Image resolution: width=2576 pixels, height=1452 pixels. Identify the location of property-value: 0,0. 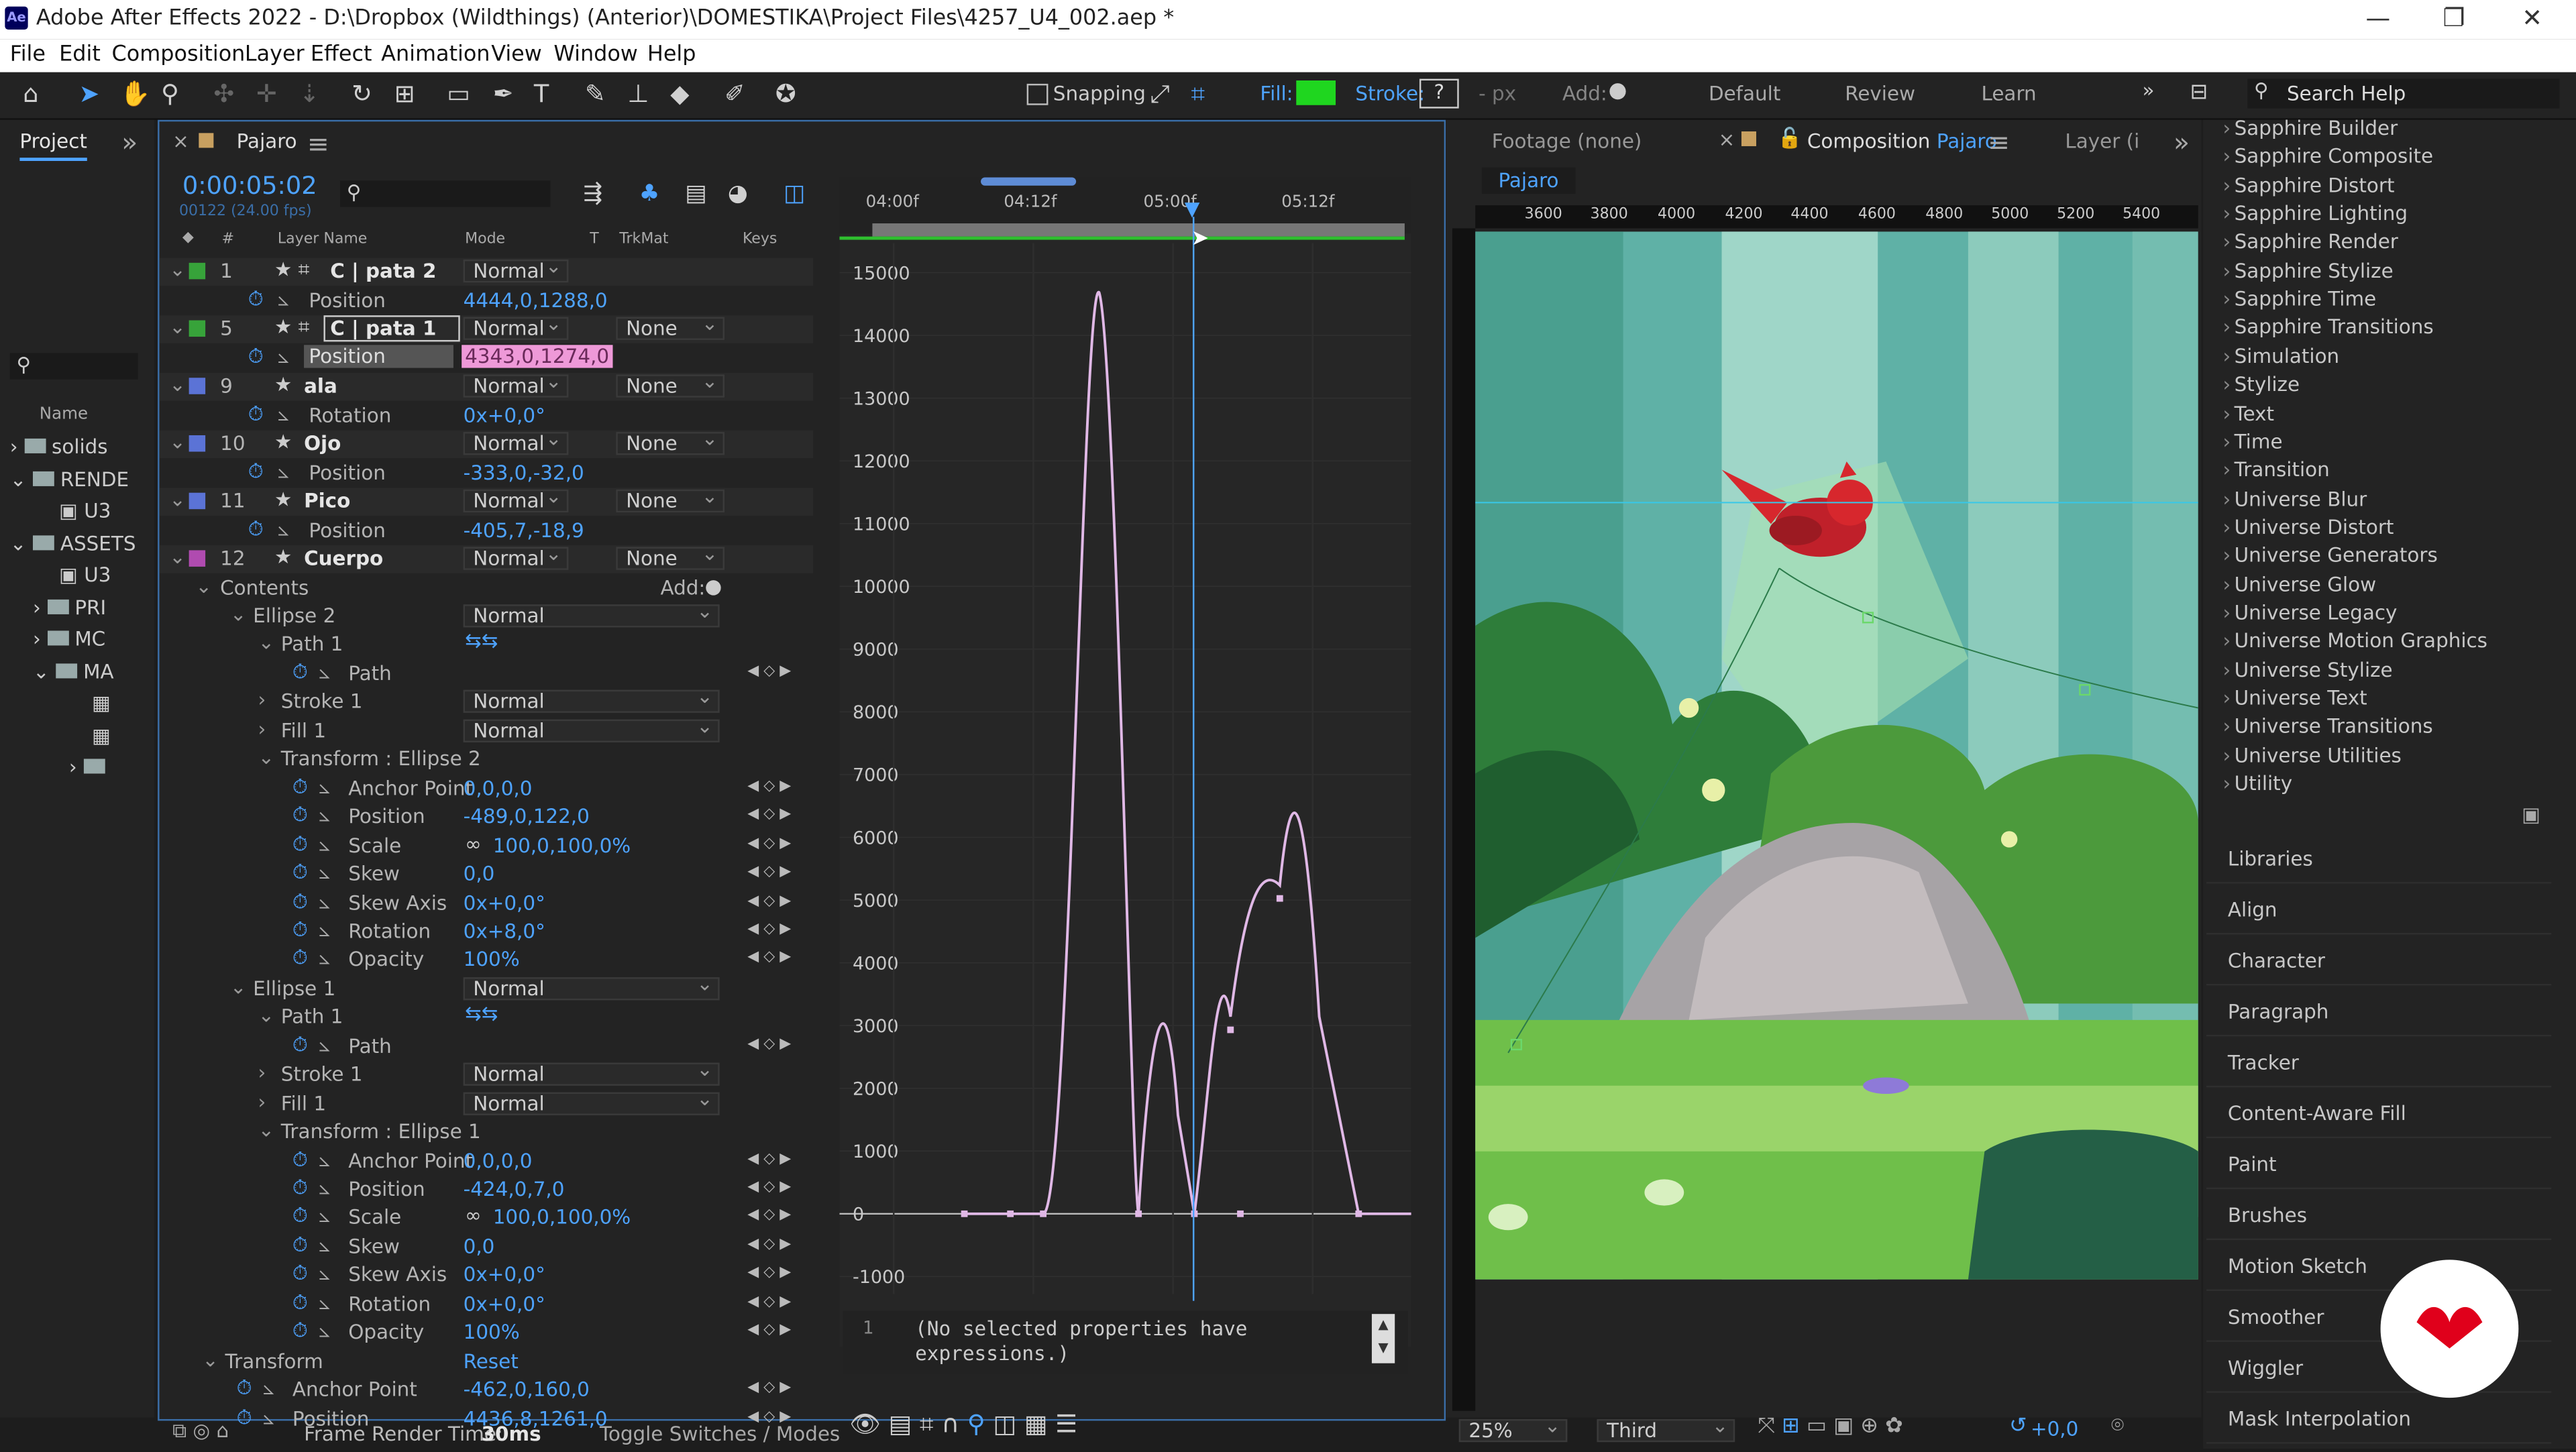
(479, 873).